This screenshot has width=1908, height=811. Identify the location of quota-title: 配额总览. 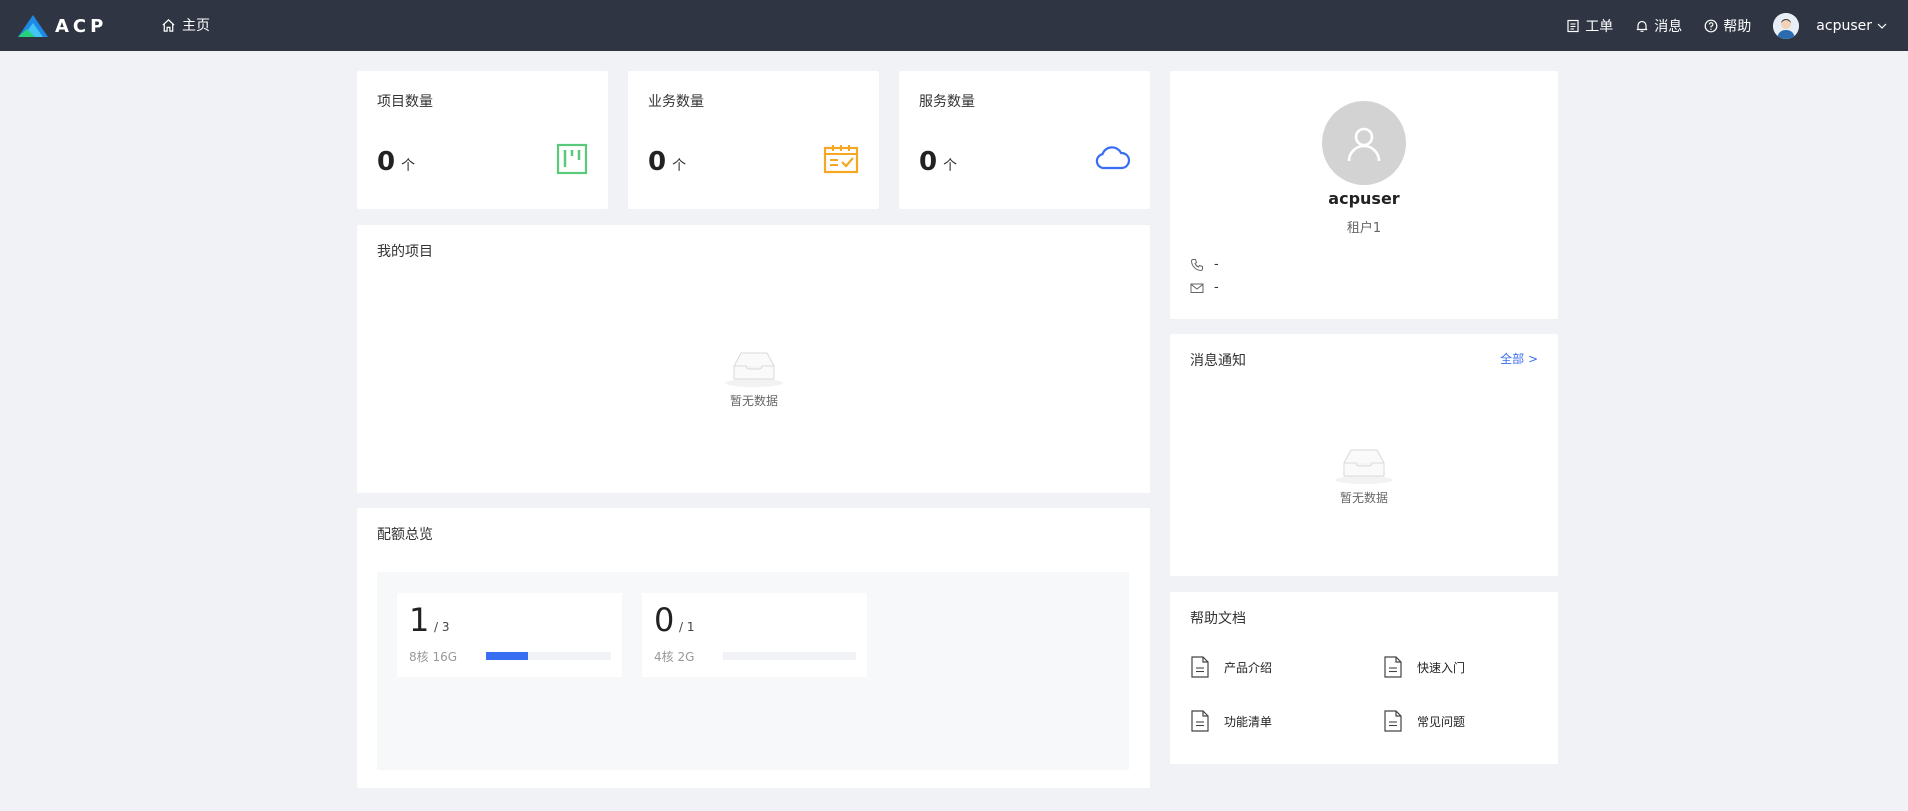
(405, 535).